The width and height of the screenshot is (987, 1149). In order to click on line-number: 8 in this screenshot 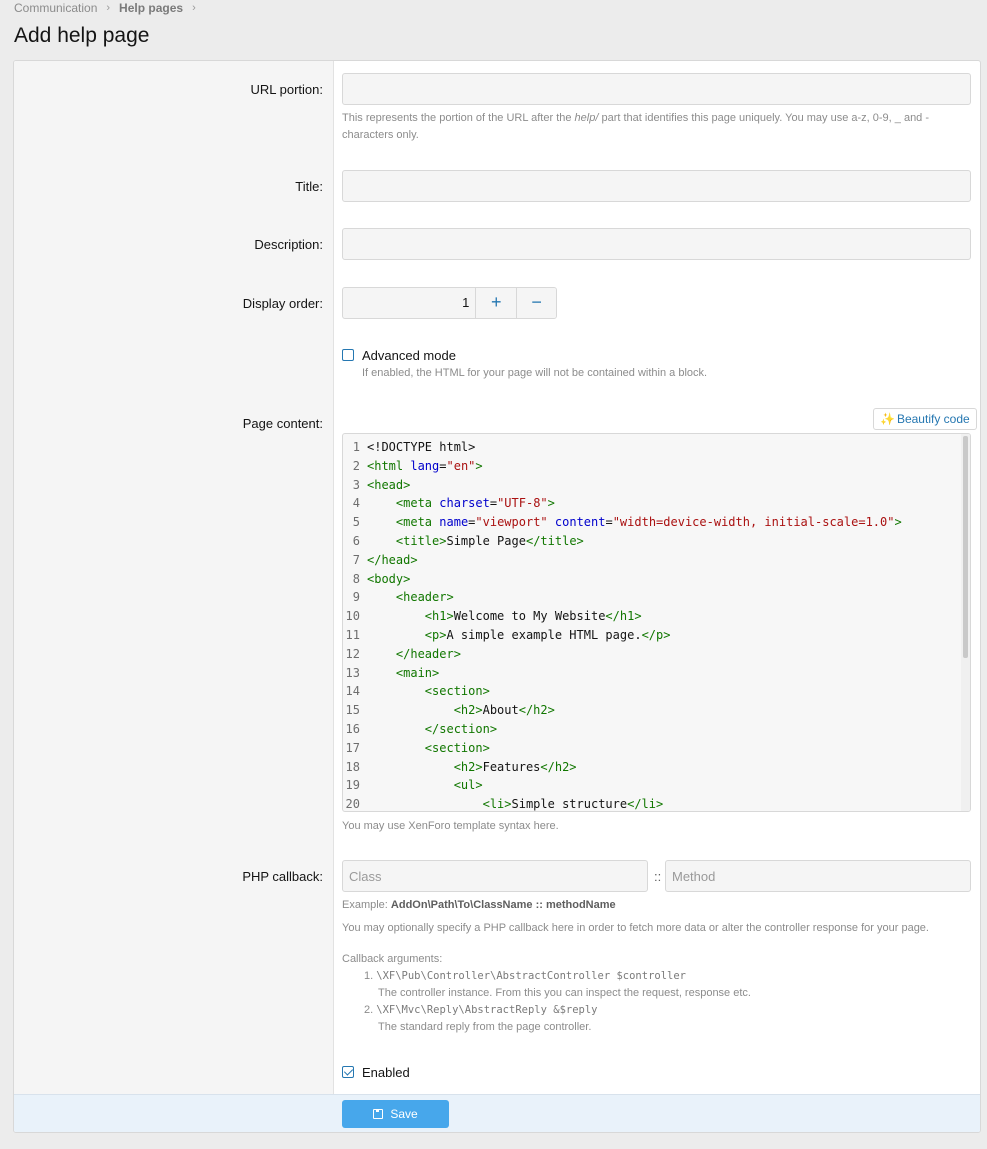, I will do `click(356, 578)`.